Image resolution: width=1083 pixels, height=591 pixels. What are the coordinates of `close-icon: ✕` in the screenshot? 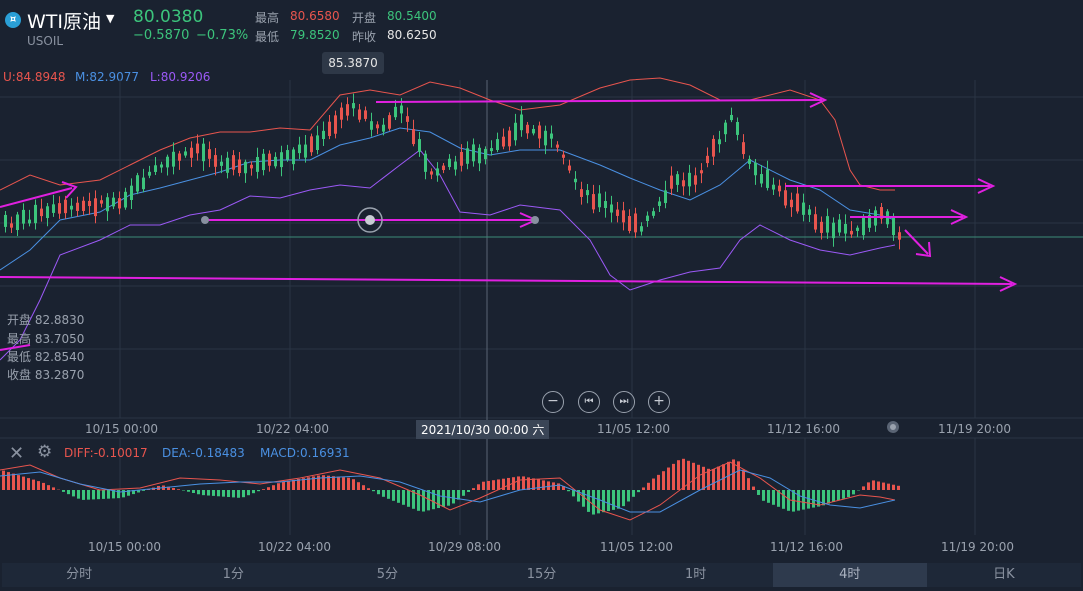 It's located at (16, 453).